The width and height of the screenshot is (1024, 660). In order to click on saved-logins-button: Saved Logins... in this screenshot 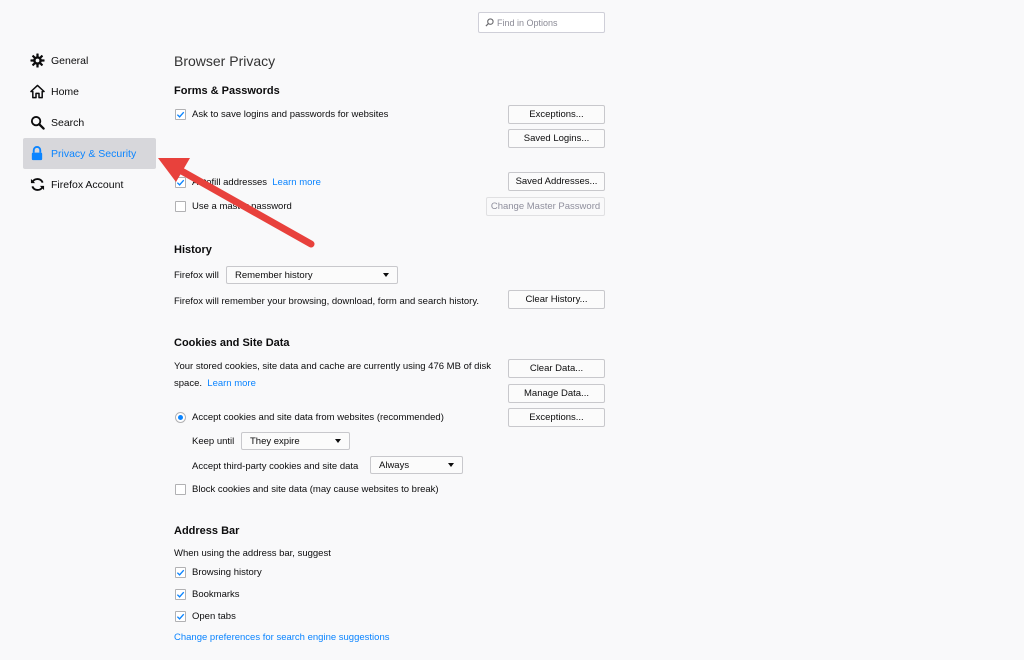, I will do `click(556, 138)`.